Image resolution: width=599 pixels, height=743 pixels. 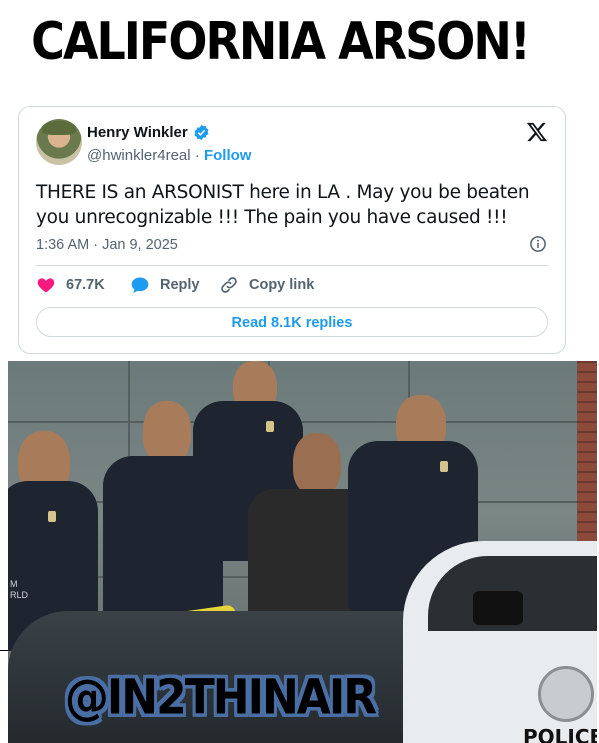 I want to click on x-logo-icon, so click(x=537, y=132).